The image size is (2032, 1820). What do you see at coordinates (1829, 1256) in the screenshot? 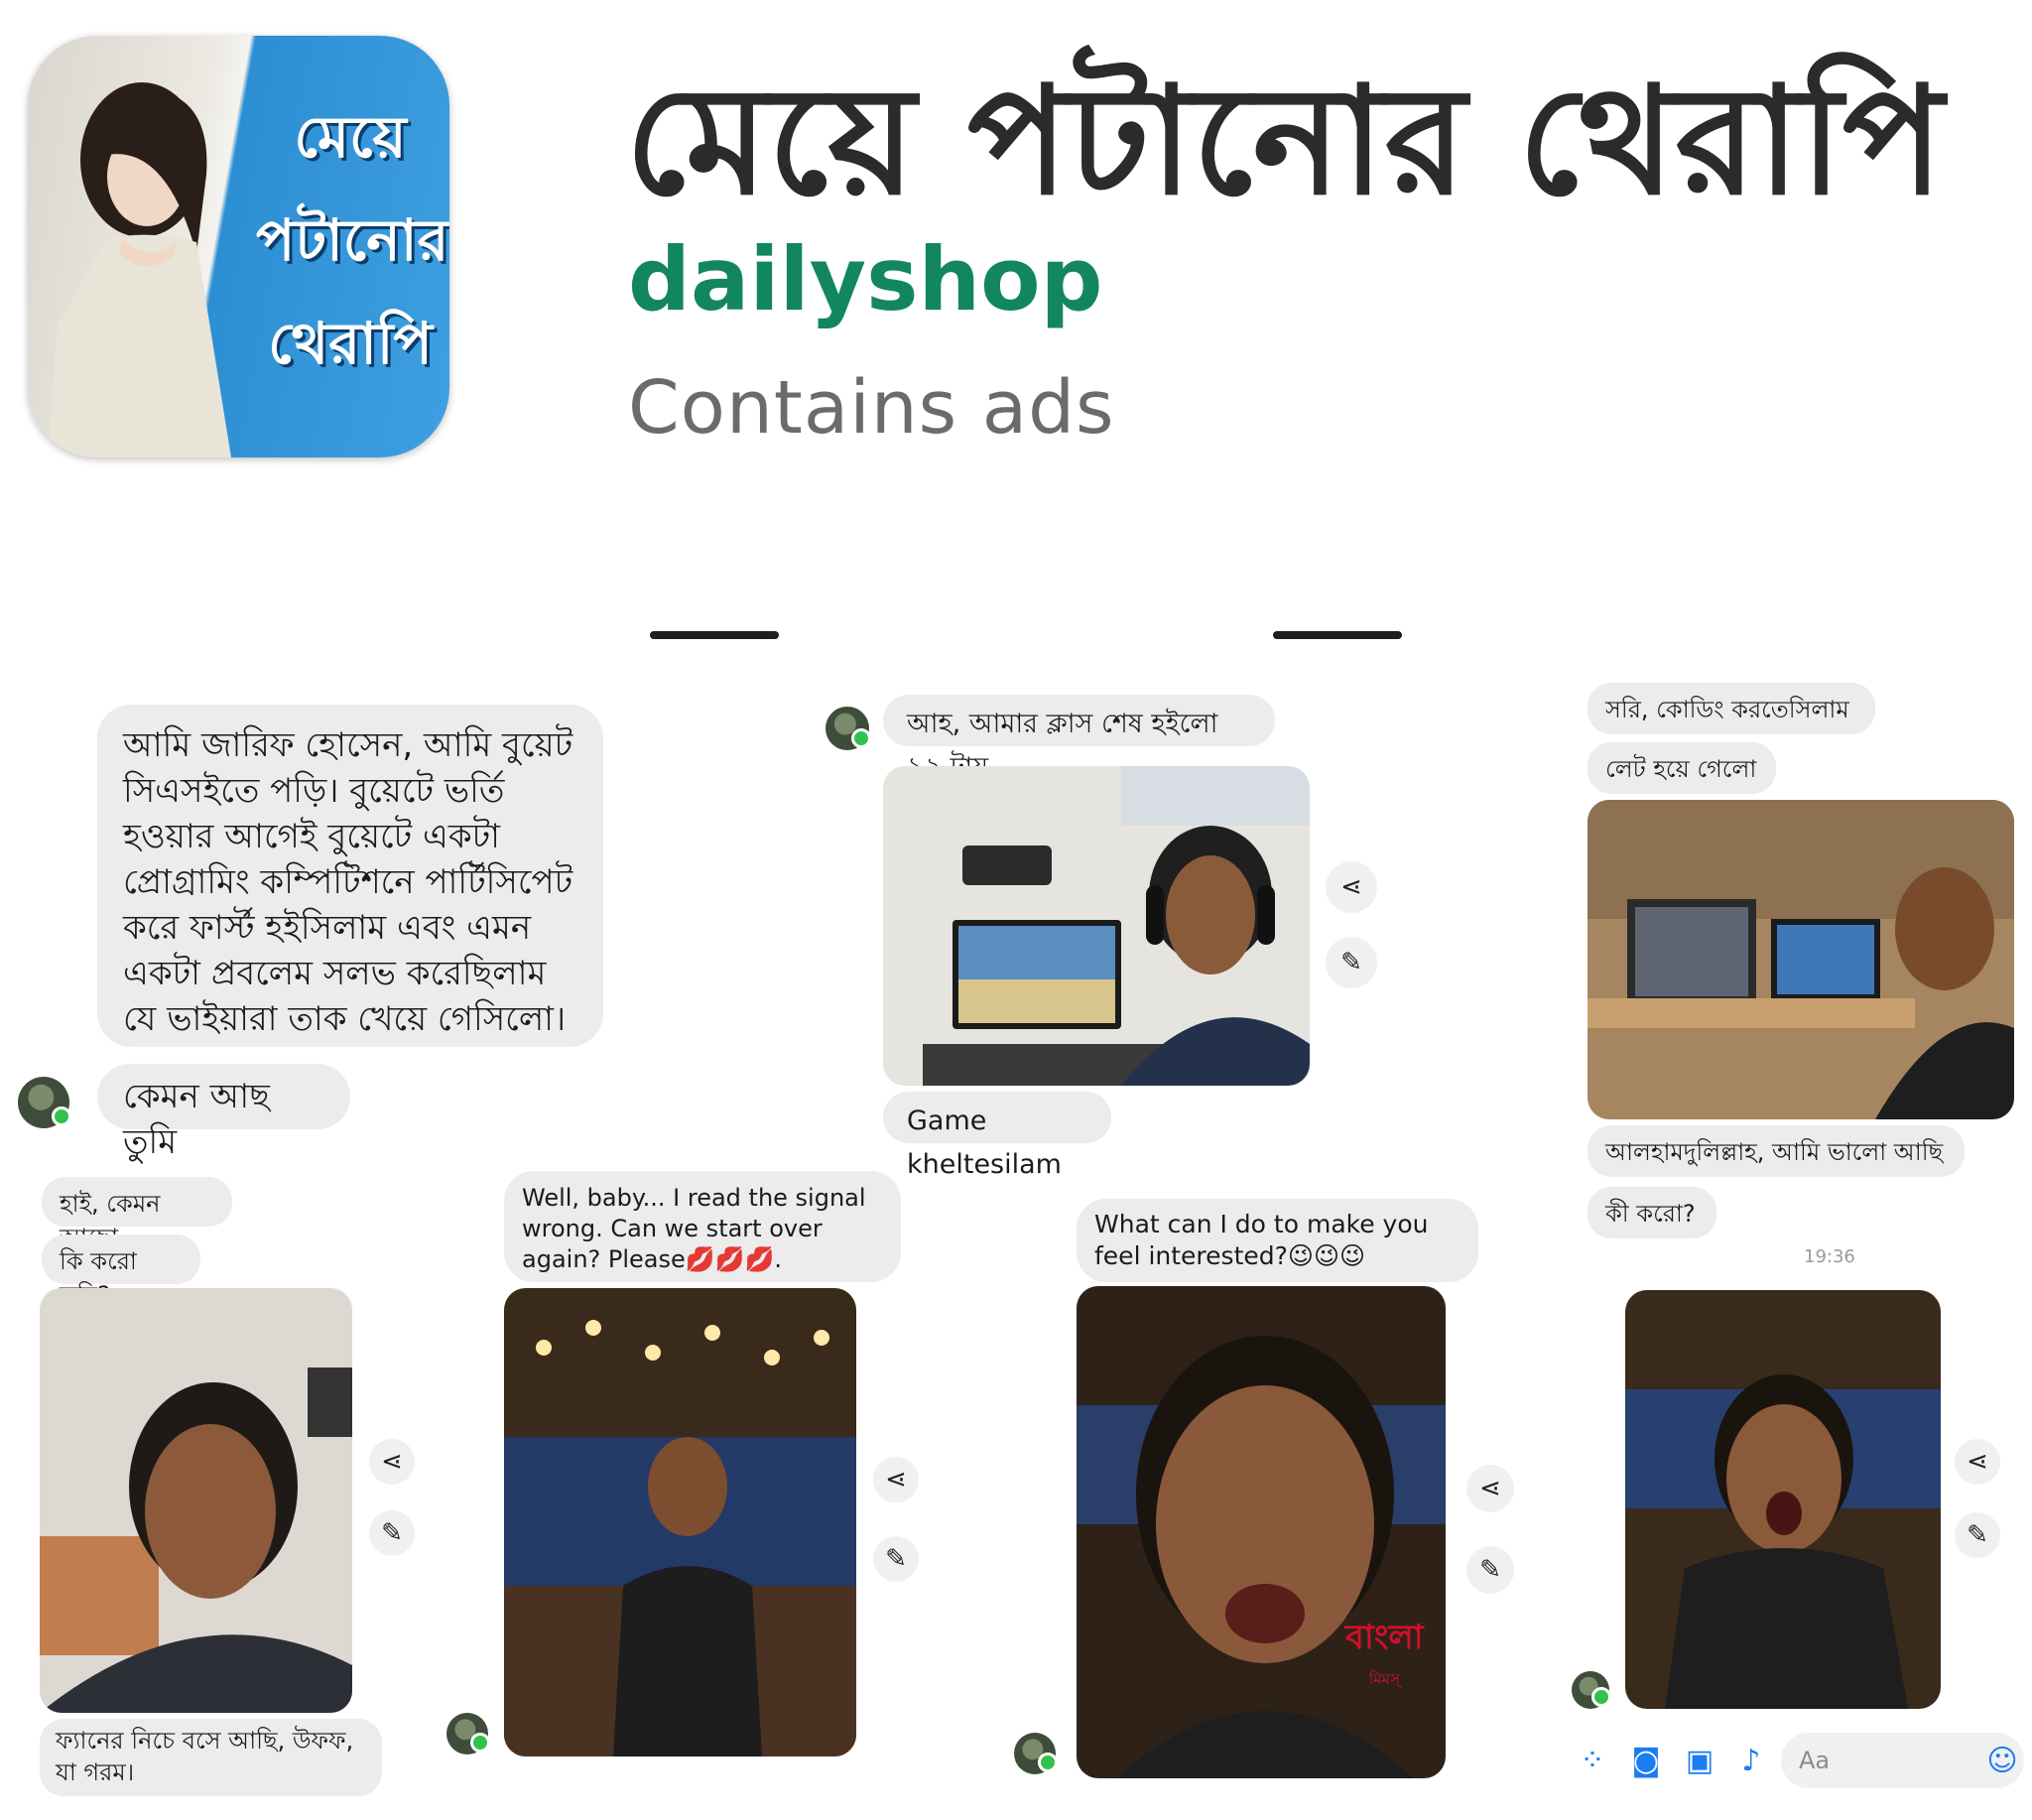
I see `message-timestamp: 19:36` at bounding box center [1829, 1256].